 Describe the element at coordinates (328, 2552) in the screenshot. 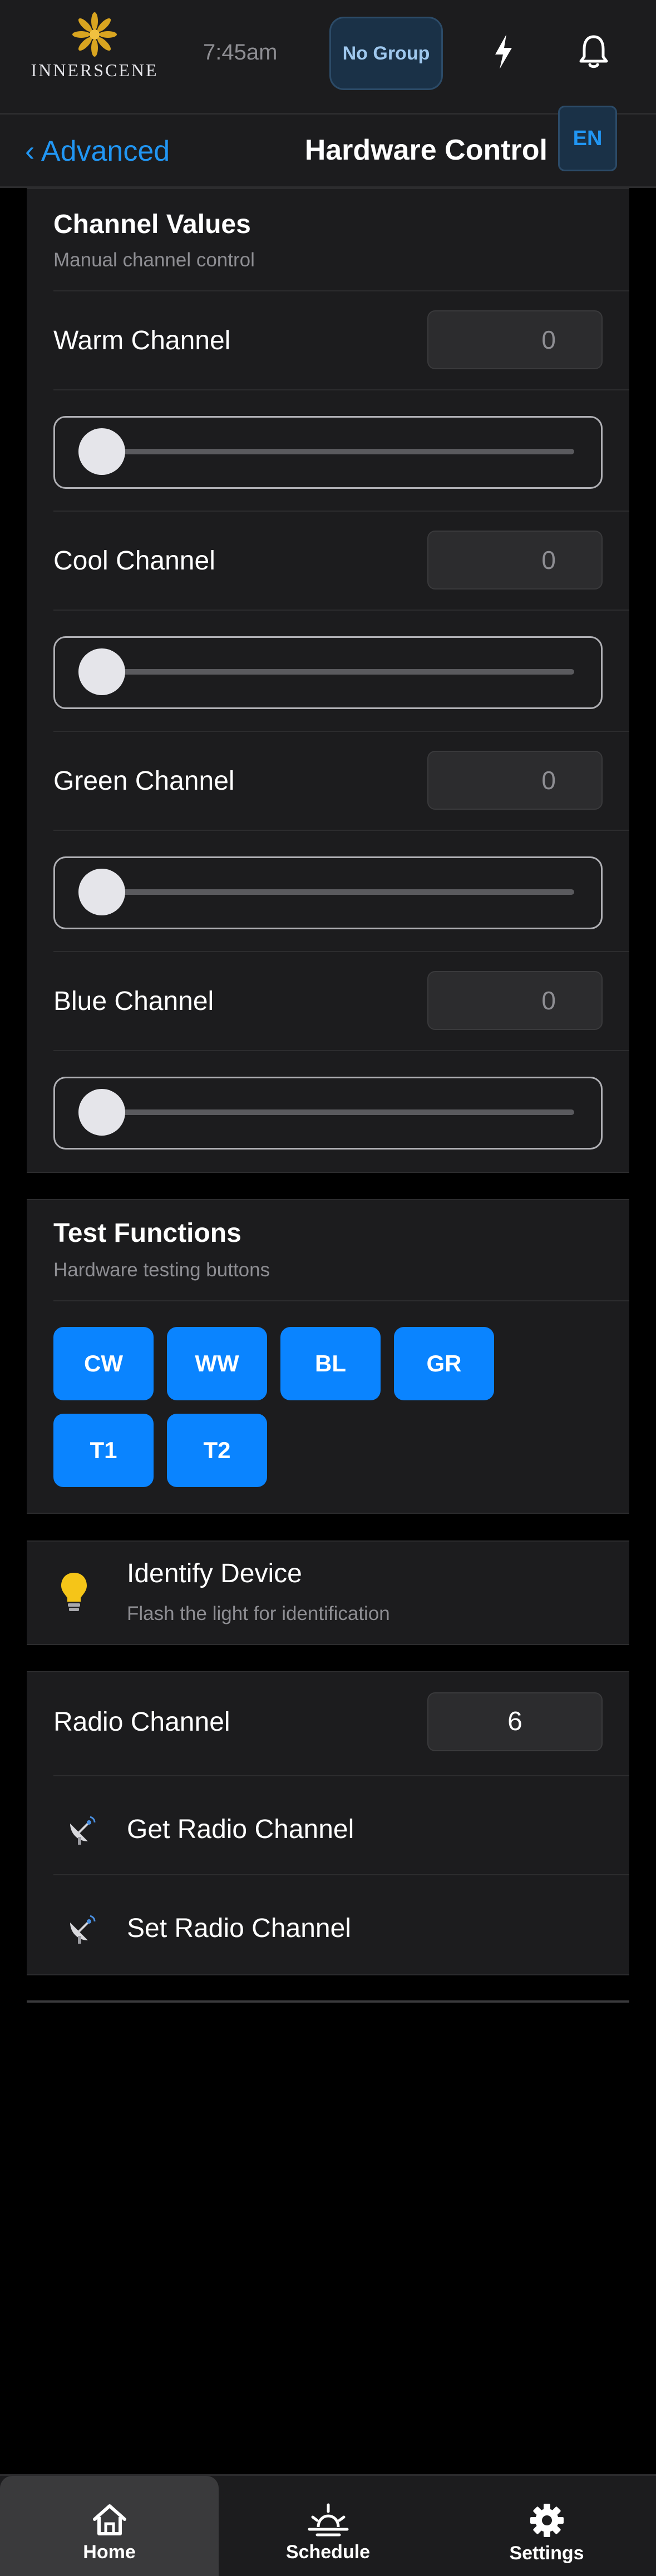

I see `tab-label: Schedule` at that location.